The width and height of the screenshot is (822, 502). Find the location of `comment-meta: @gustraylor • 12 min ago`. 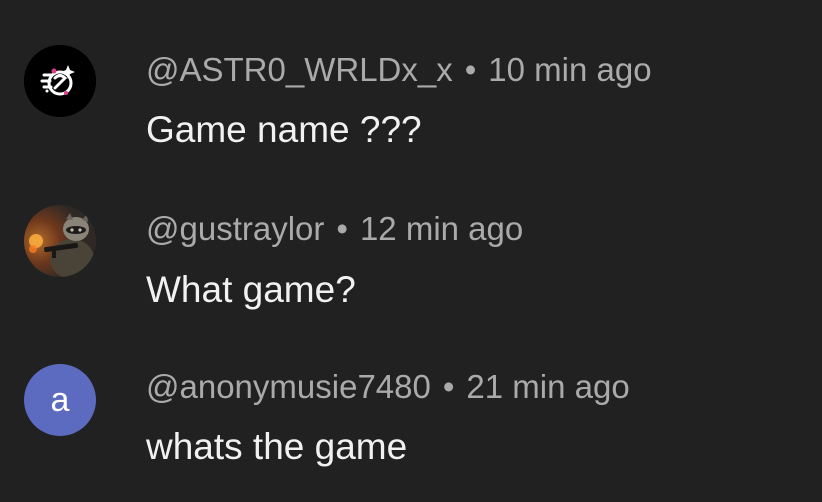

comment-meta: @gustraylor • 12 min ago is located at coordinates (334, 229).